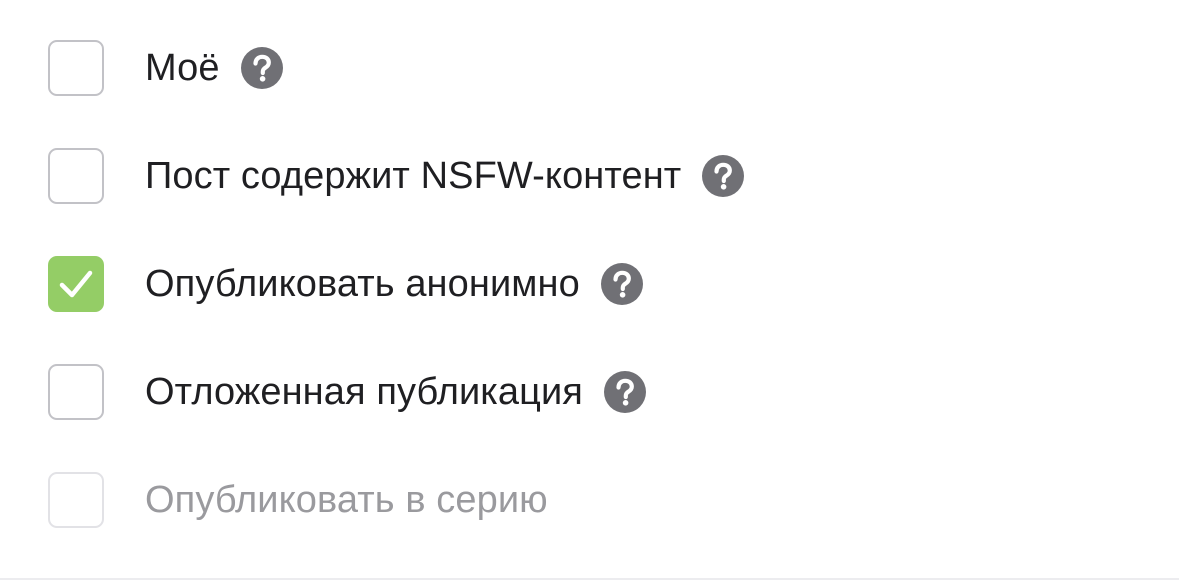  Describe the element at coordinates (182, 67) in the screenshot. I see `option-label: Моё` at that location.